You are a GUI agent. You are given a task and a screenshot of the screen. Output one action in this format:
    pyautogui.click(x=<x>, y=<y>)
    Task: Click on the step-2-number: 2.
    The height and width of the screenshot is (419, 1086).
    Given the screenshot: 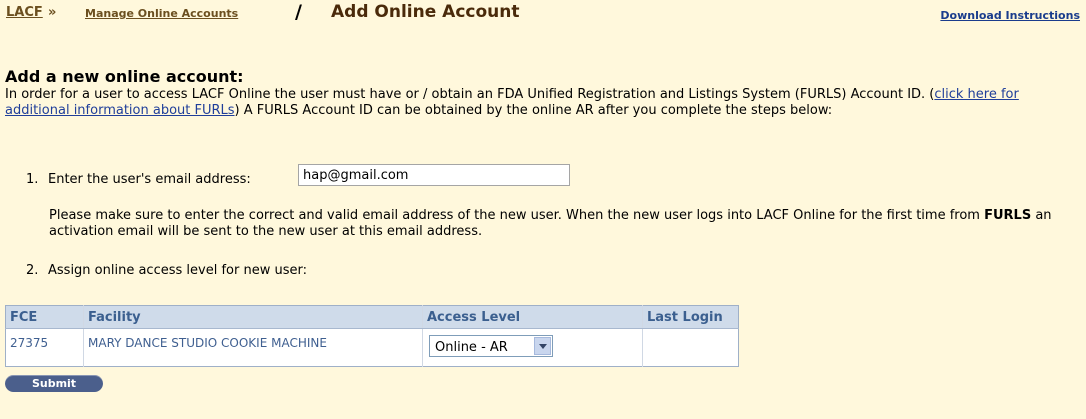 What is the action you would take?
    pyautogui.click(x=32, y=270)
    